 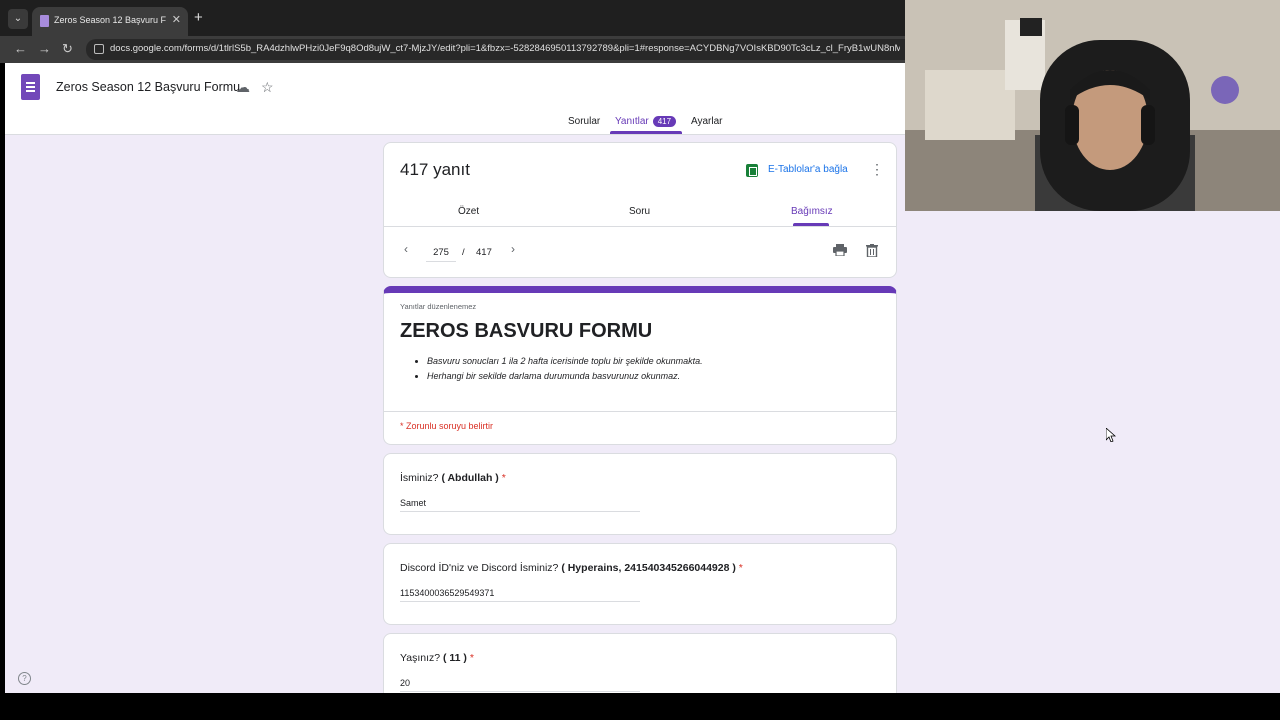 What do you see at coordinates (44, 21) in the screenshot?
I see `forms-favicon-icon` at bounding box center [44, 21].